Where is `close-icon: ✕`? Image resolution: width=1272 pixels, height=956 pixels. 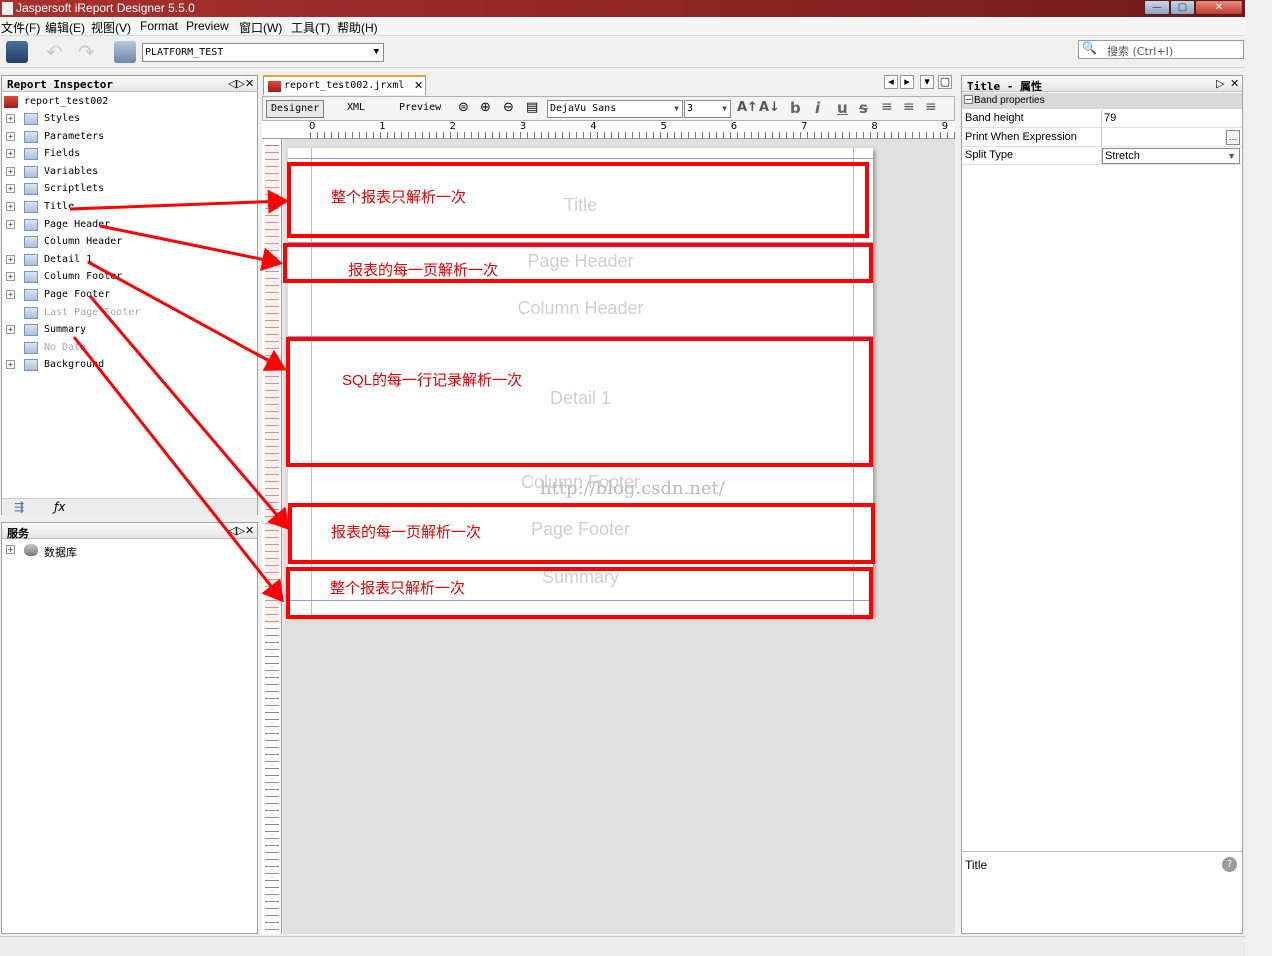 close-icon: ✕ is located at coordinates (1234, 83).